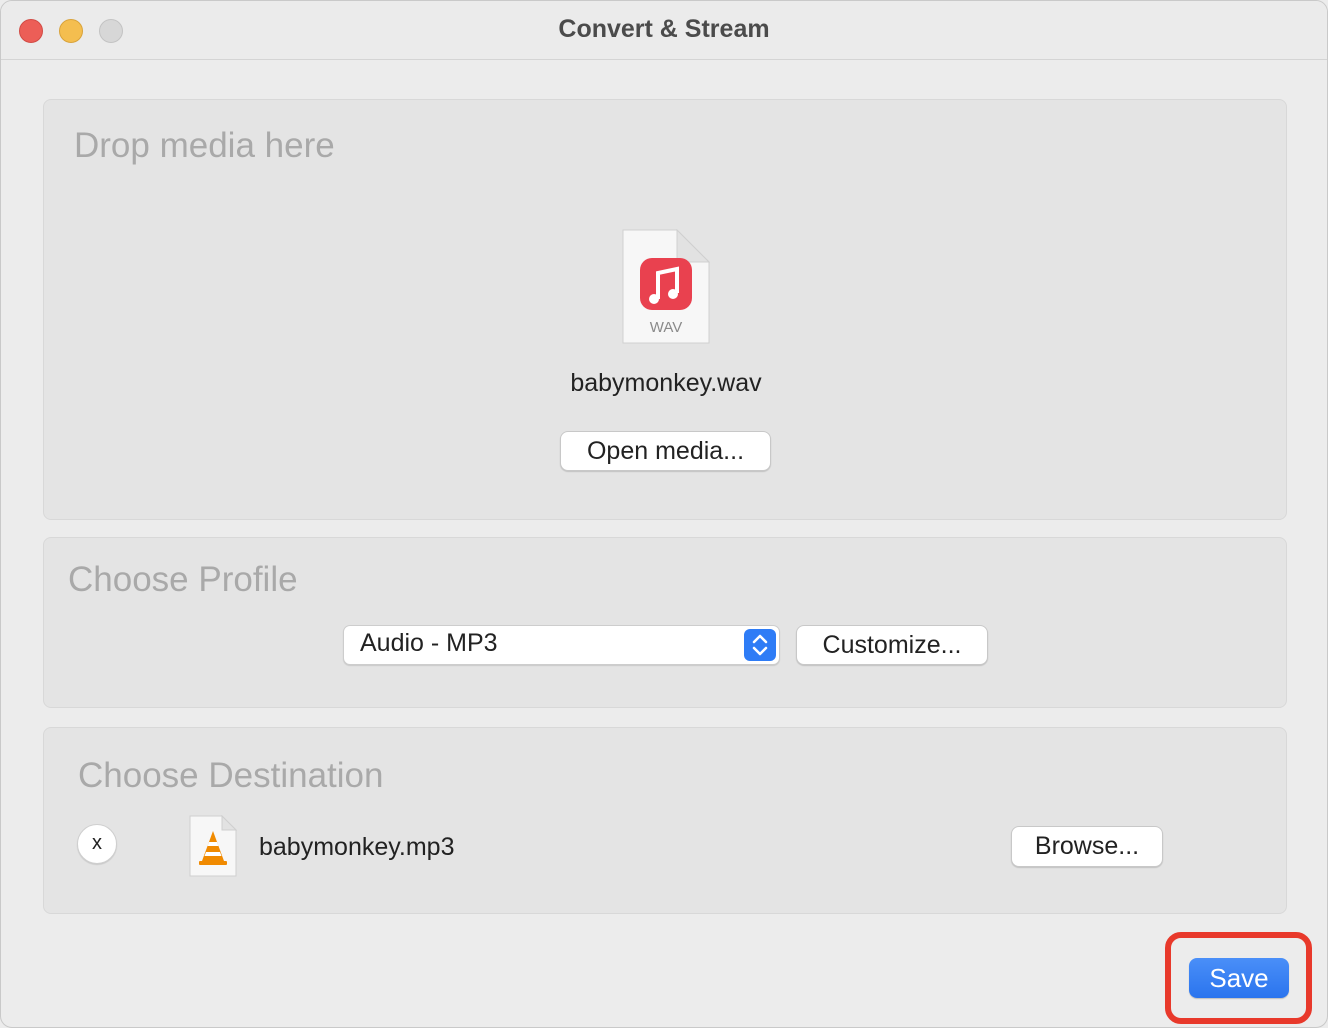 Image resolution: width=1328 pixels, height=1028 pixels. What do you see at coordinates (666, 327) in the screenshot?
I see `file-type-label: WAV` at bounding box center [666, 327].